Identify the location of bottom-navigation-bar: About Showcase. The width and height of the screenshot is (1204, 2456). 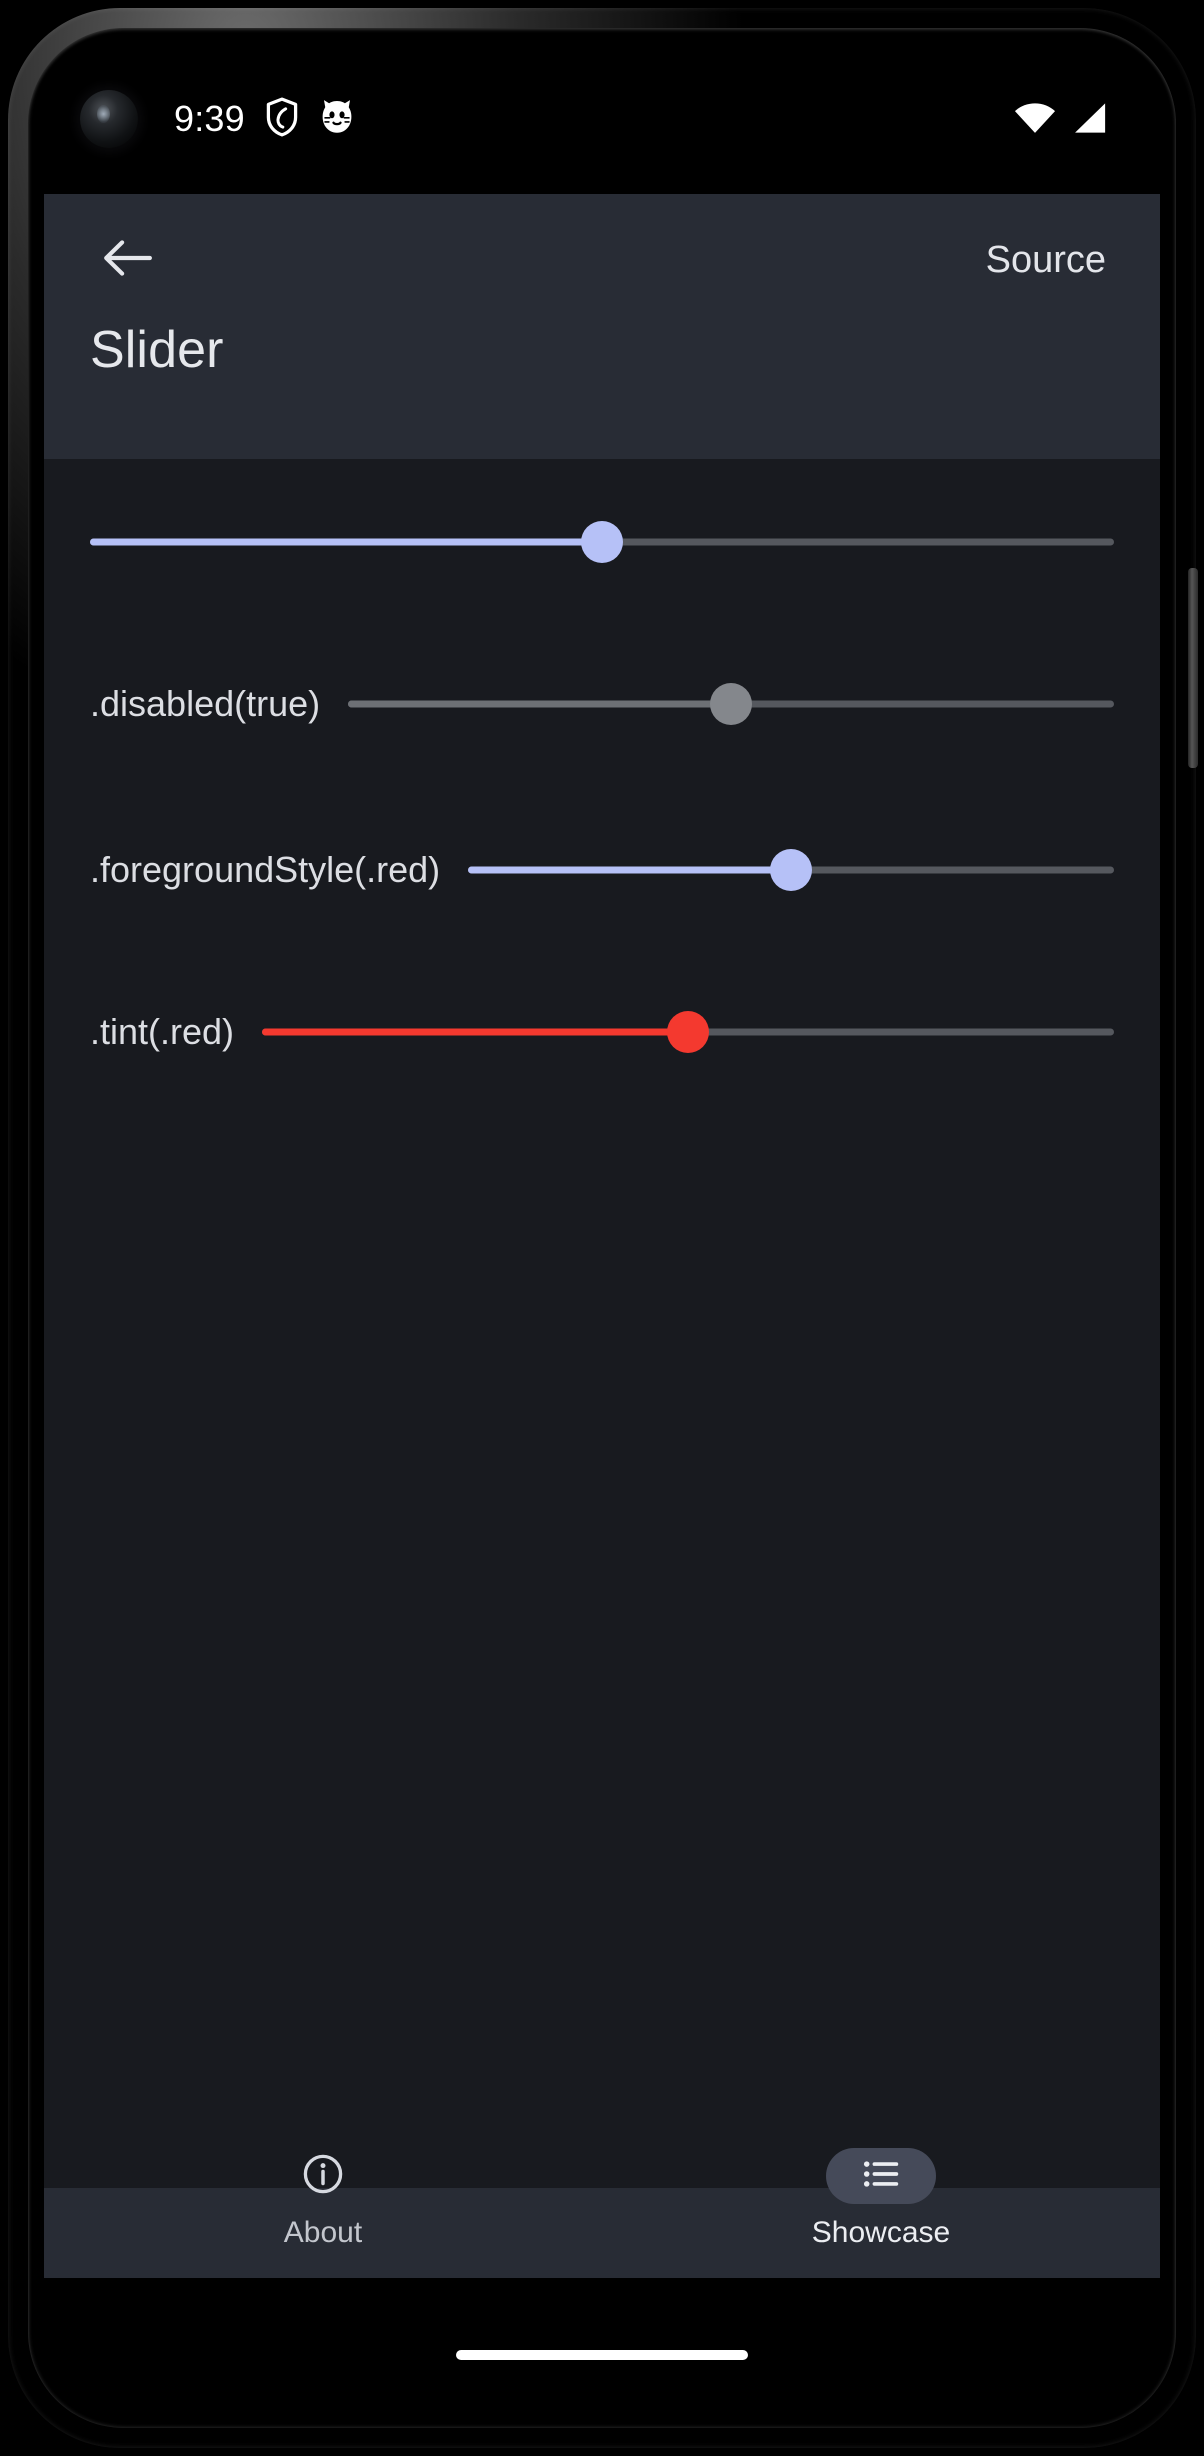
(602, 2213).